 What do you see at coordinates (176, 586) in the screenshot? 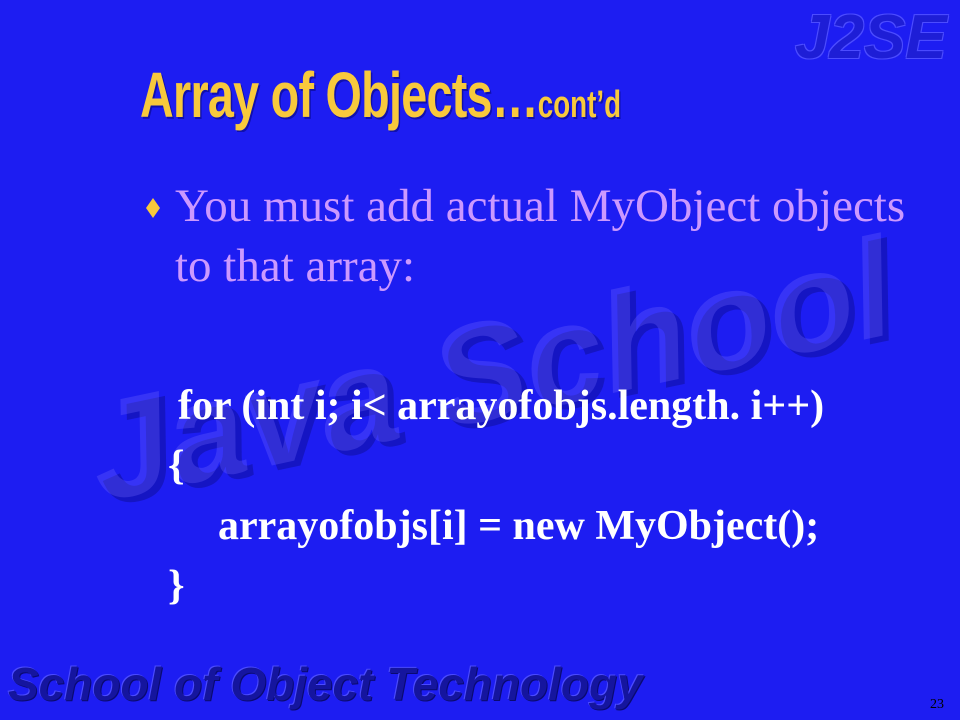
I see `code-line-close-brace: }` at bounding box center [176, 586].